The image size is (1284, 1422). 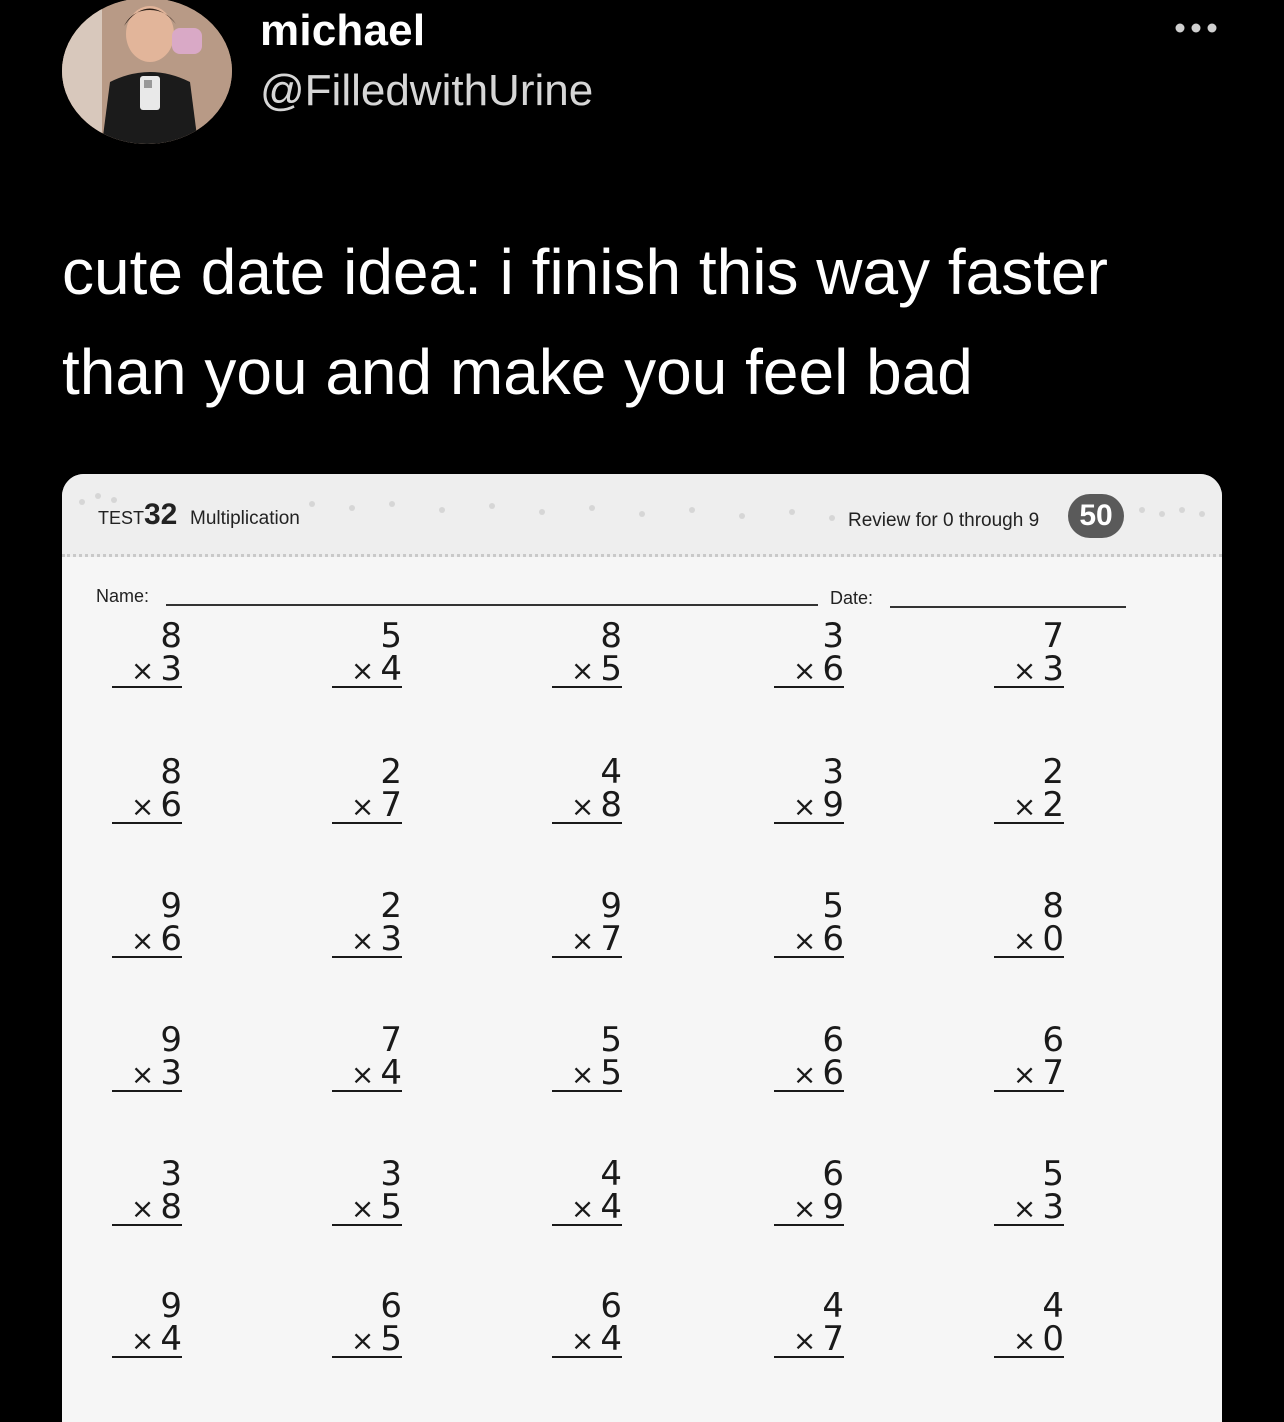 I want to click on multiplication-problem: 5 × 3, so click(x=1029, y=1192).